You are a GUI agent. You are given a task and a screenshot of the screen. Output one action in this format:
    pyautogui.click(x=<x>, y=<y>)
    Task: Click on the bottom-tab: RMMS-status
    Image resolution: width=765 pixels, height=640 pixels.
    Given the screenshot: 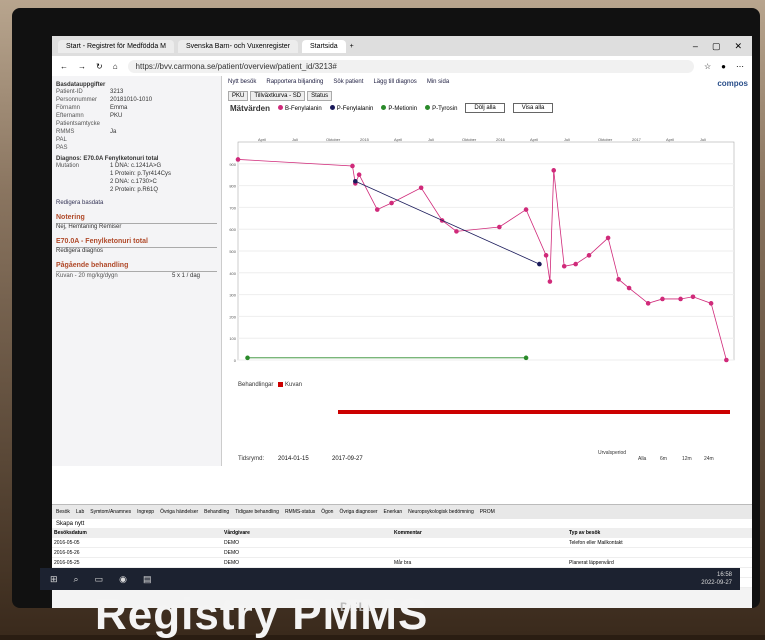 What is the action you would take?
    pyautogui.click(x=300, y=512)
    